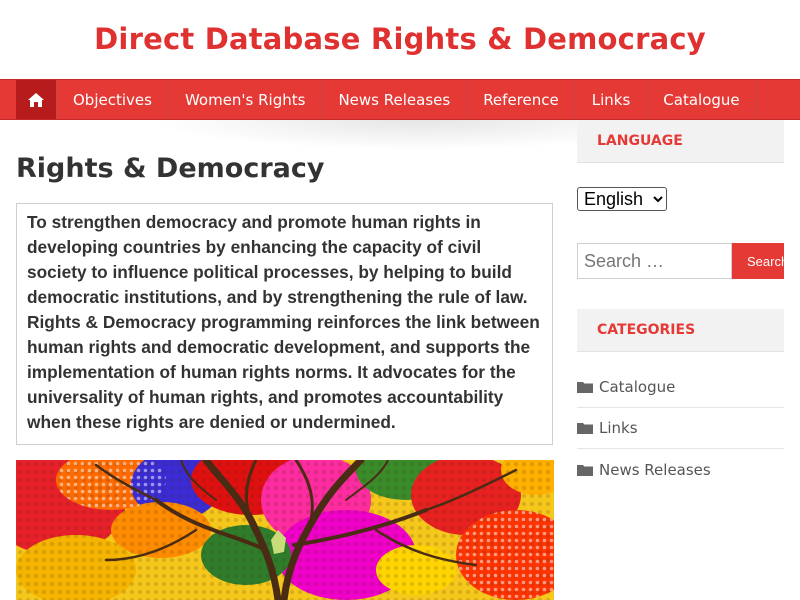 The width and height of the screenshot is (800, 600). What do you see at coordinates (637, 387) in the screenshot?
I see `category-label: Catalogue` at bounding box center [637, 387].